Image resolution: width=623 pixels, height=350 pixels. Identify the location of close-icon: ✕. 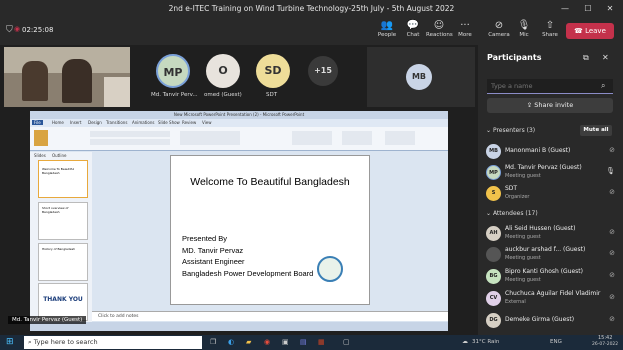
(610, 9).